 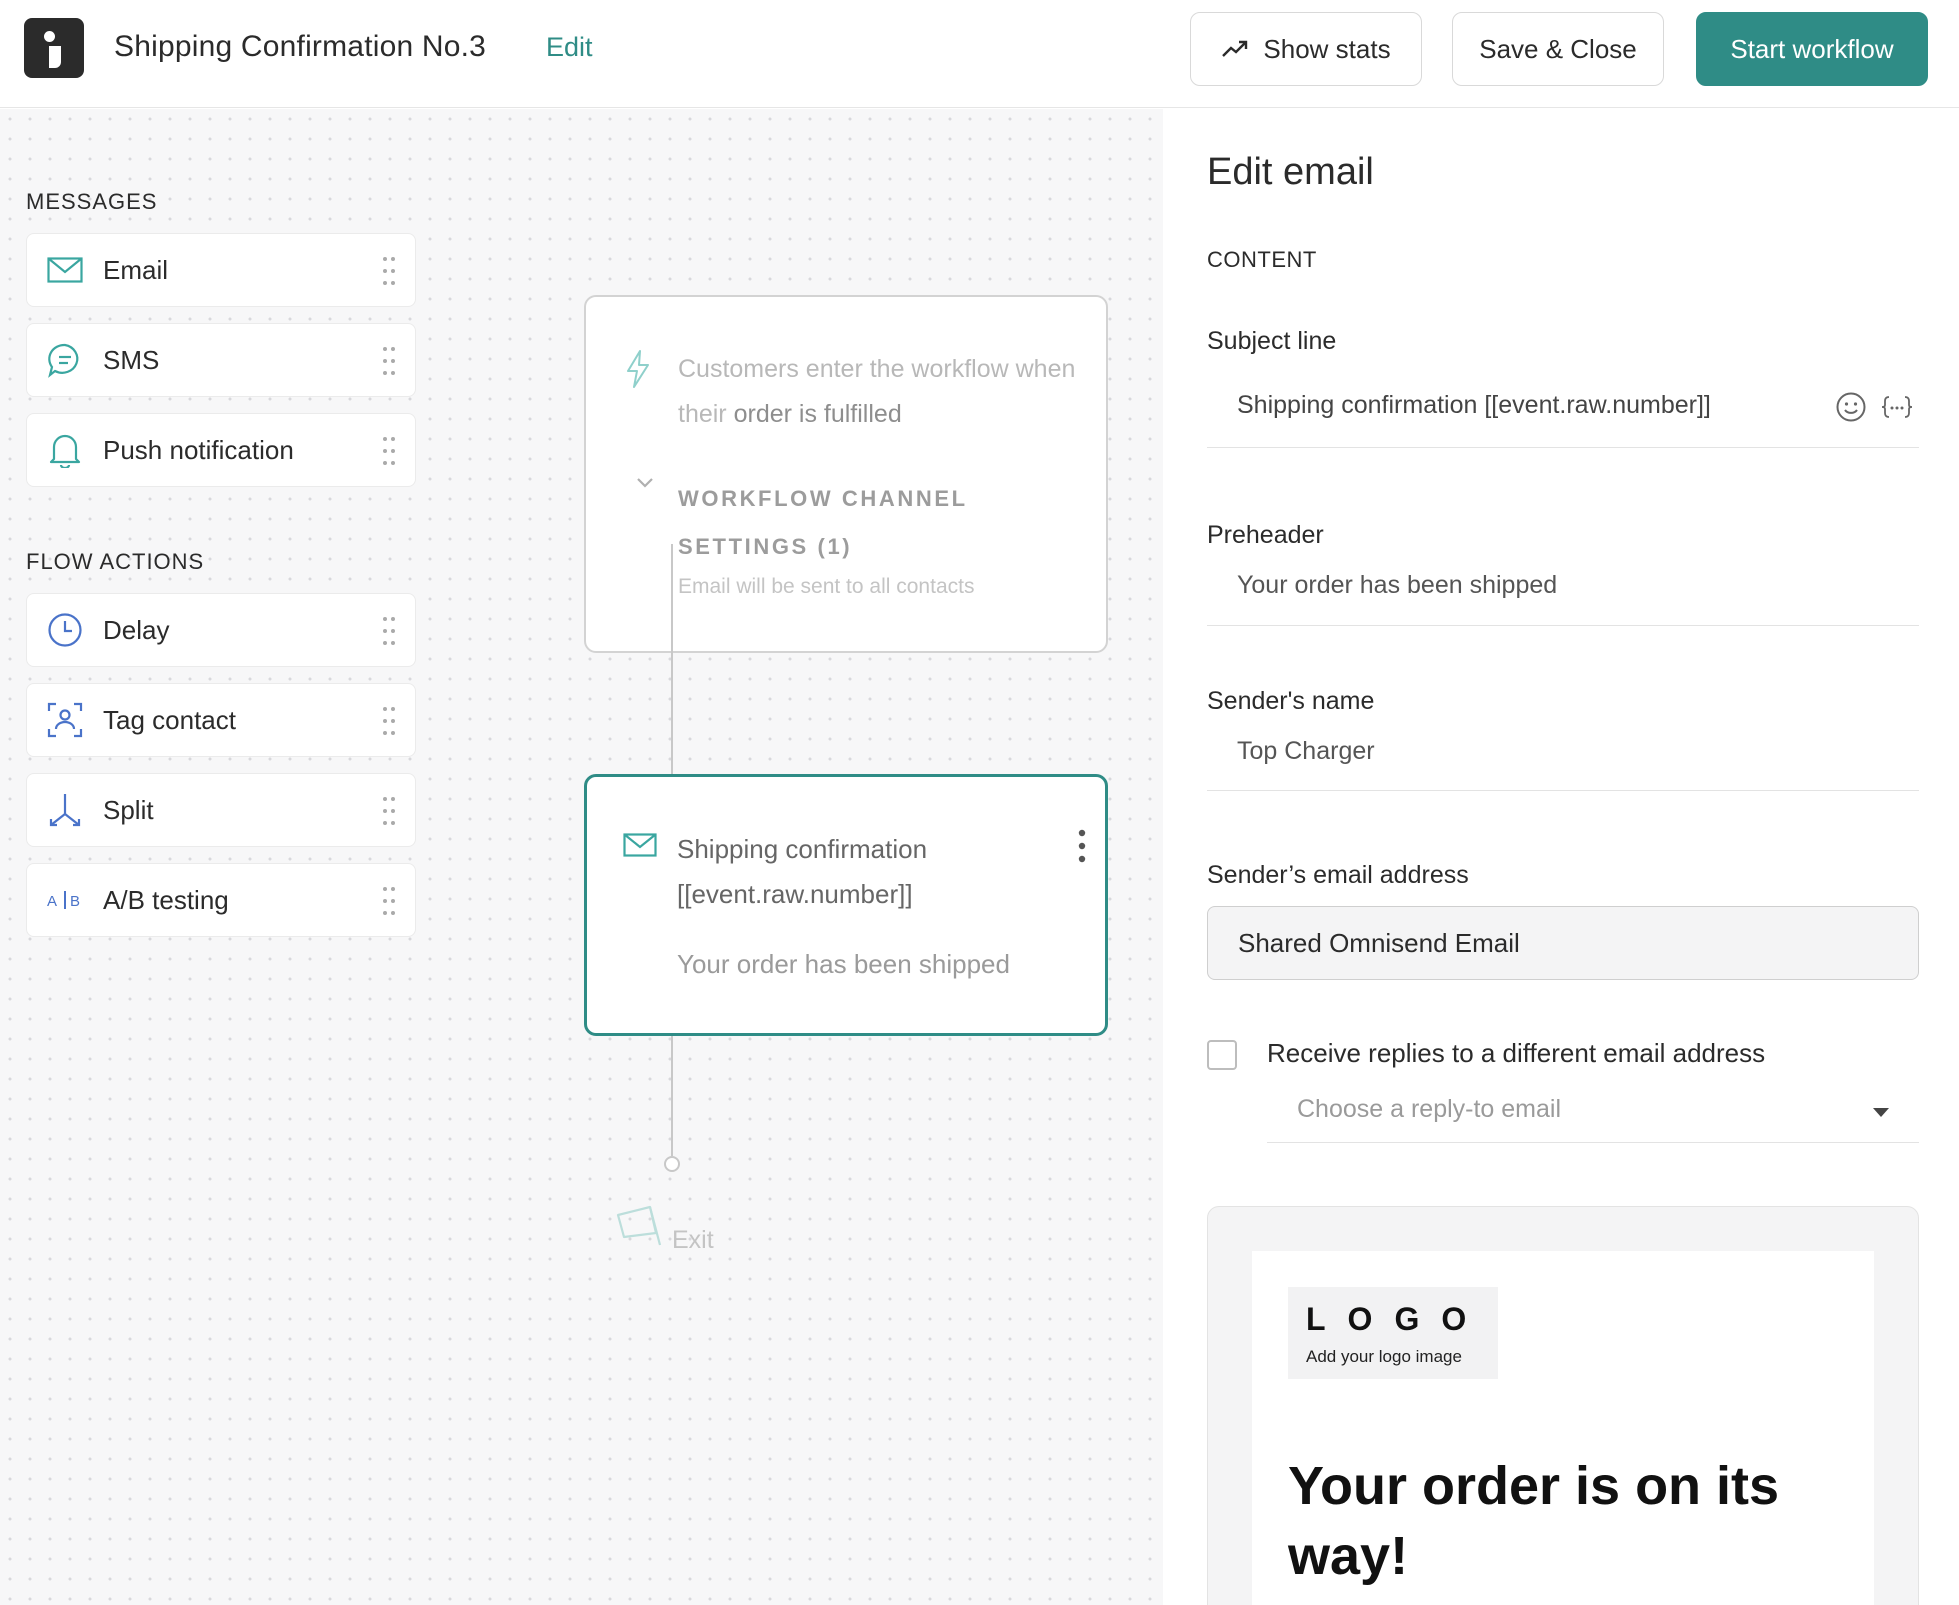 I want to click on reply-to-checkbox, so click(x=1222, y=1055).